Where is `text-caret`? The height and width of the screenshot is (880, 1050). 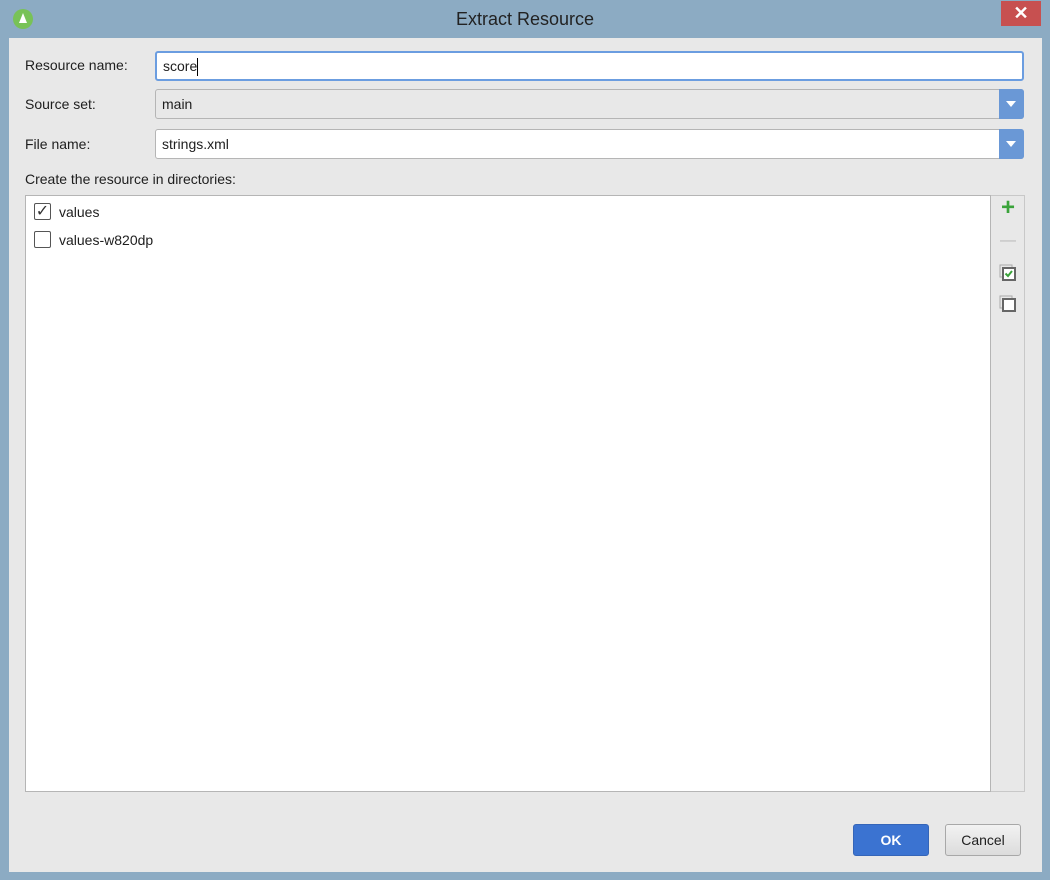 text-caret is located at coordinates (198, 67).